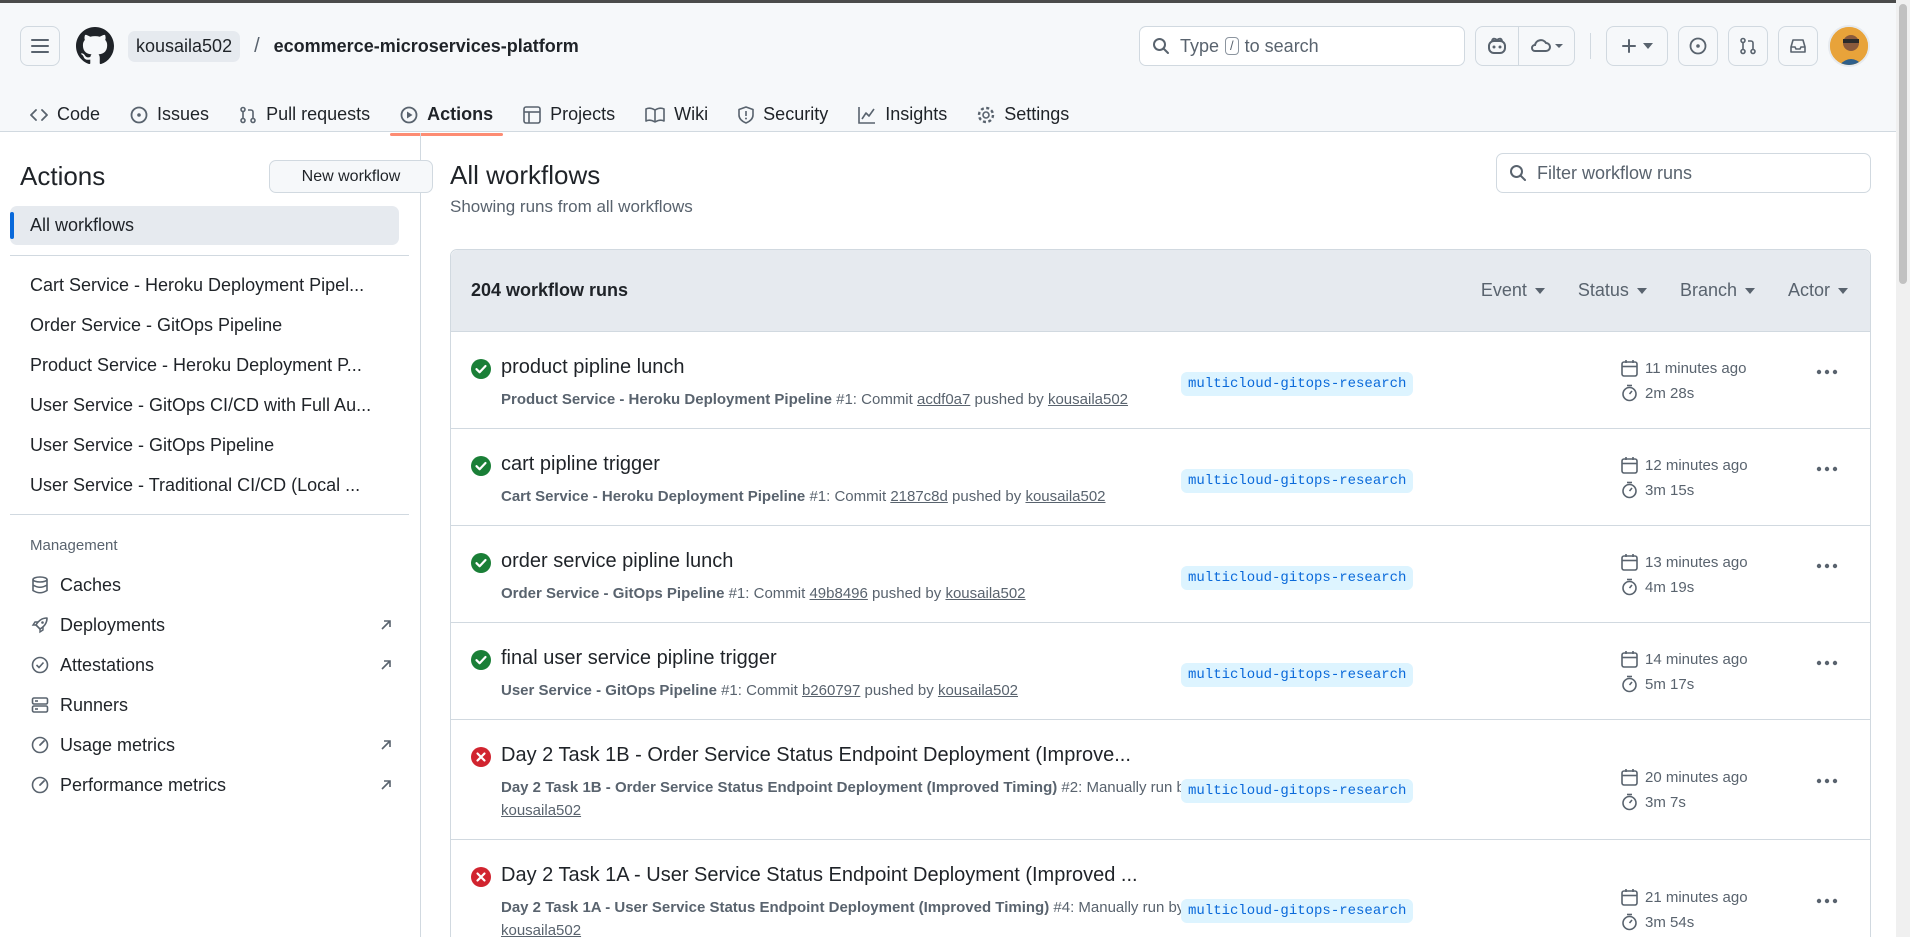 This screenshot has width=1910, height=937. I want to click on user-avatar, so click(1849, 46).